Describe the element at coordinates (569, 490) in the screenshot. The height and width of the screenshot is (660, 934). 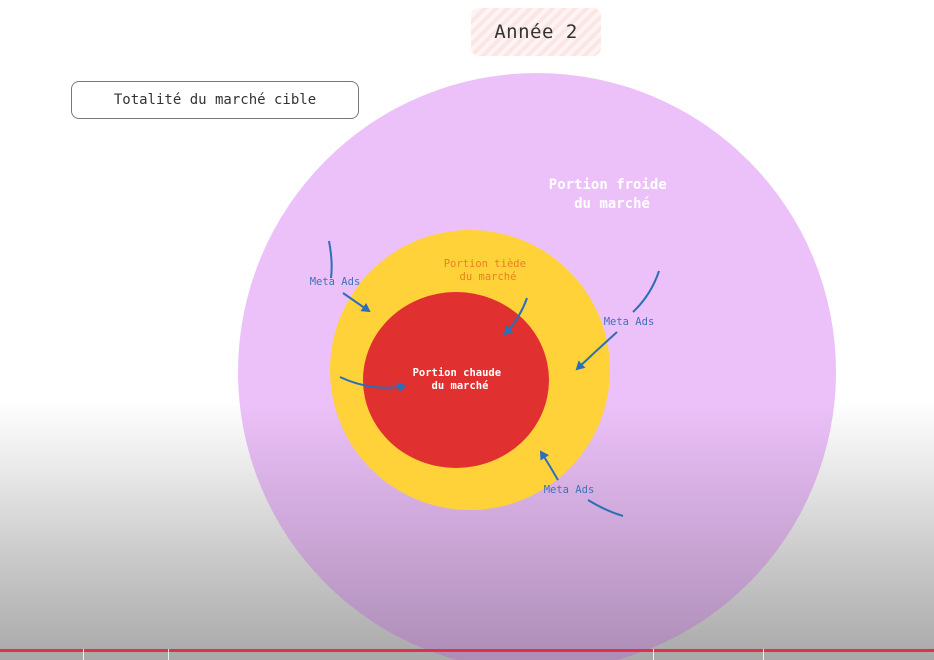
I see `meta-ads-label-3: Meta Ads` at that location.